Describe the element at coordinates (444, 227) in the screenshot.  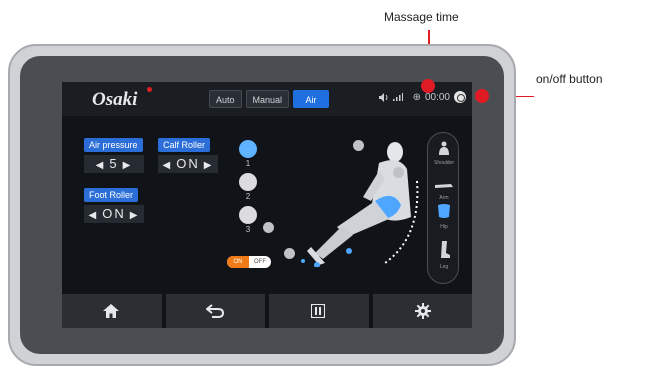
I see `part-hip-label: Hip` at that location.